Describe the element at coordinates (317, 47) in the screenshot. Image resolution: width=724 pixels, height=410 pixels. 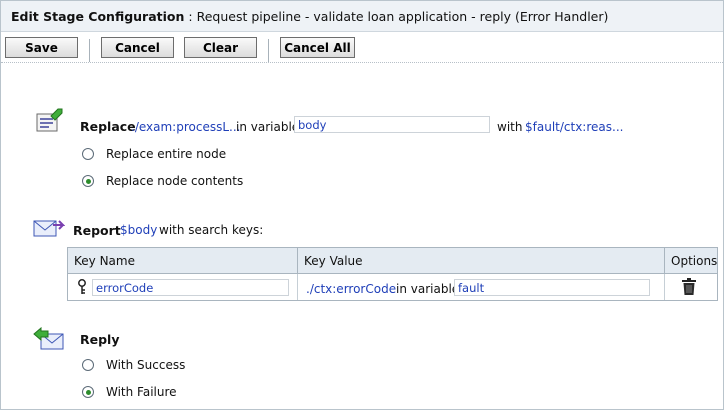
I see `cancel-all-button: Cancel All` at that location.